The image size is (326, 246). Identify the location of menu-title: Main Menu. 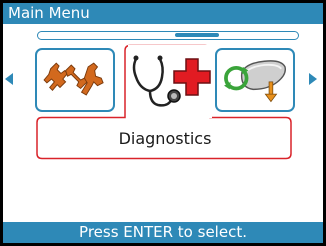
(49, 13).